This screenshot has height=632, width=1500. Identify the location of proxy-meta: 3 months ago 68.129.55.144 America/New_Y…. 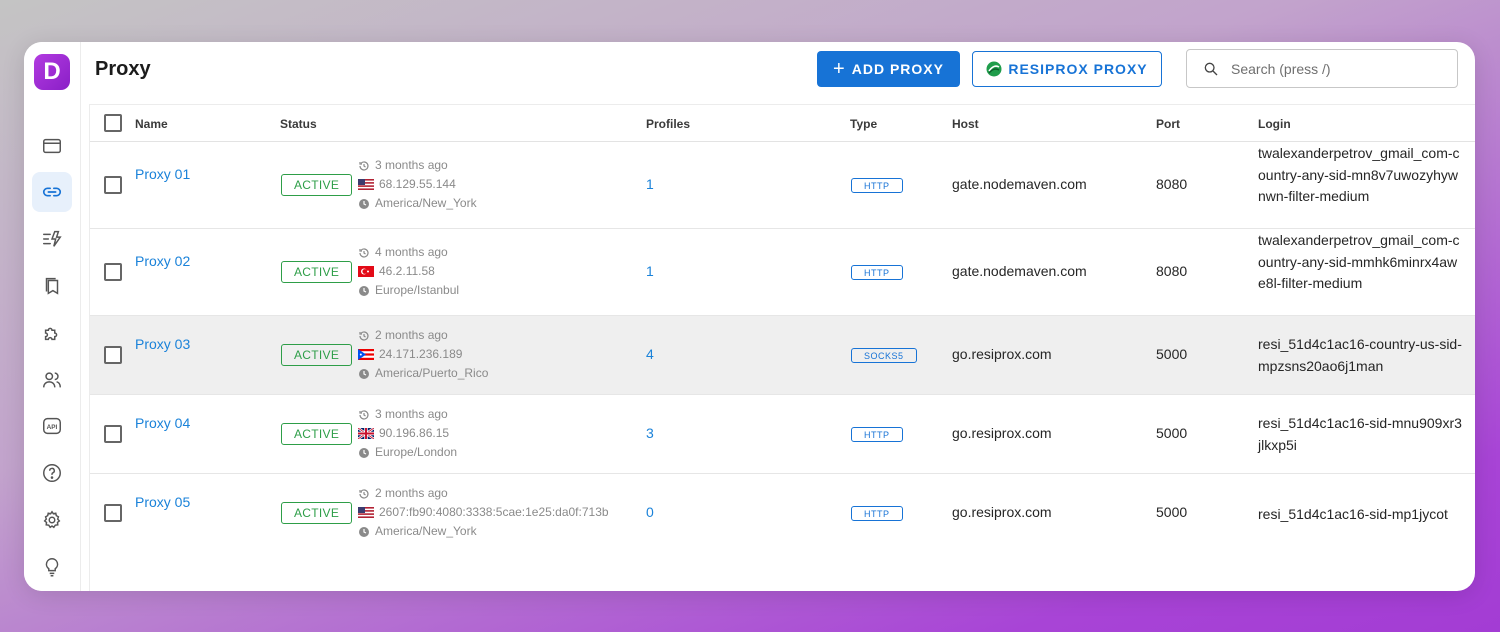
(417, 184).